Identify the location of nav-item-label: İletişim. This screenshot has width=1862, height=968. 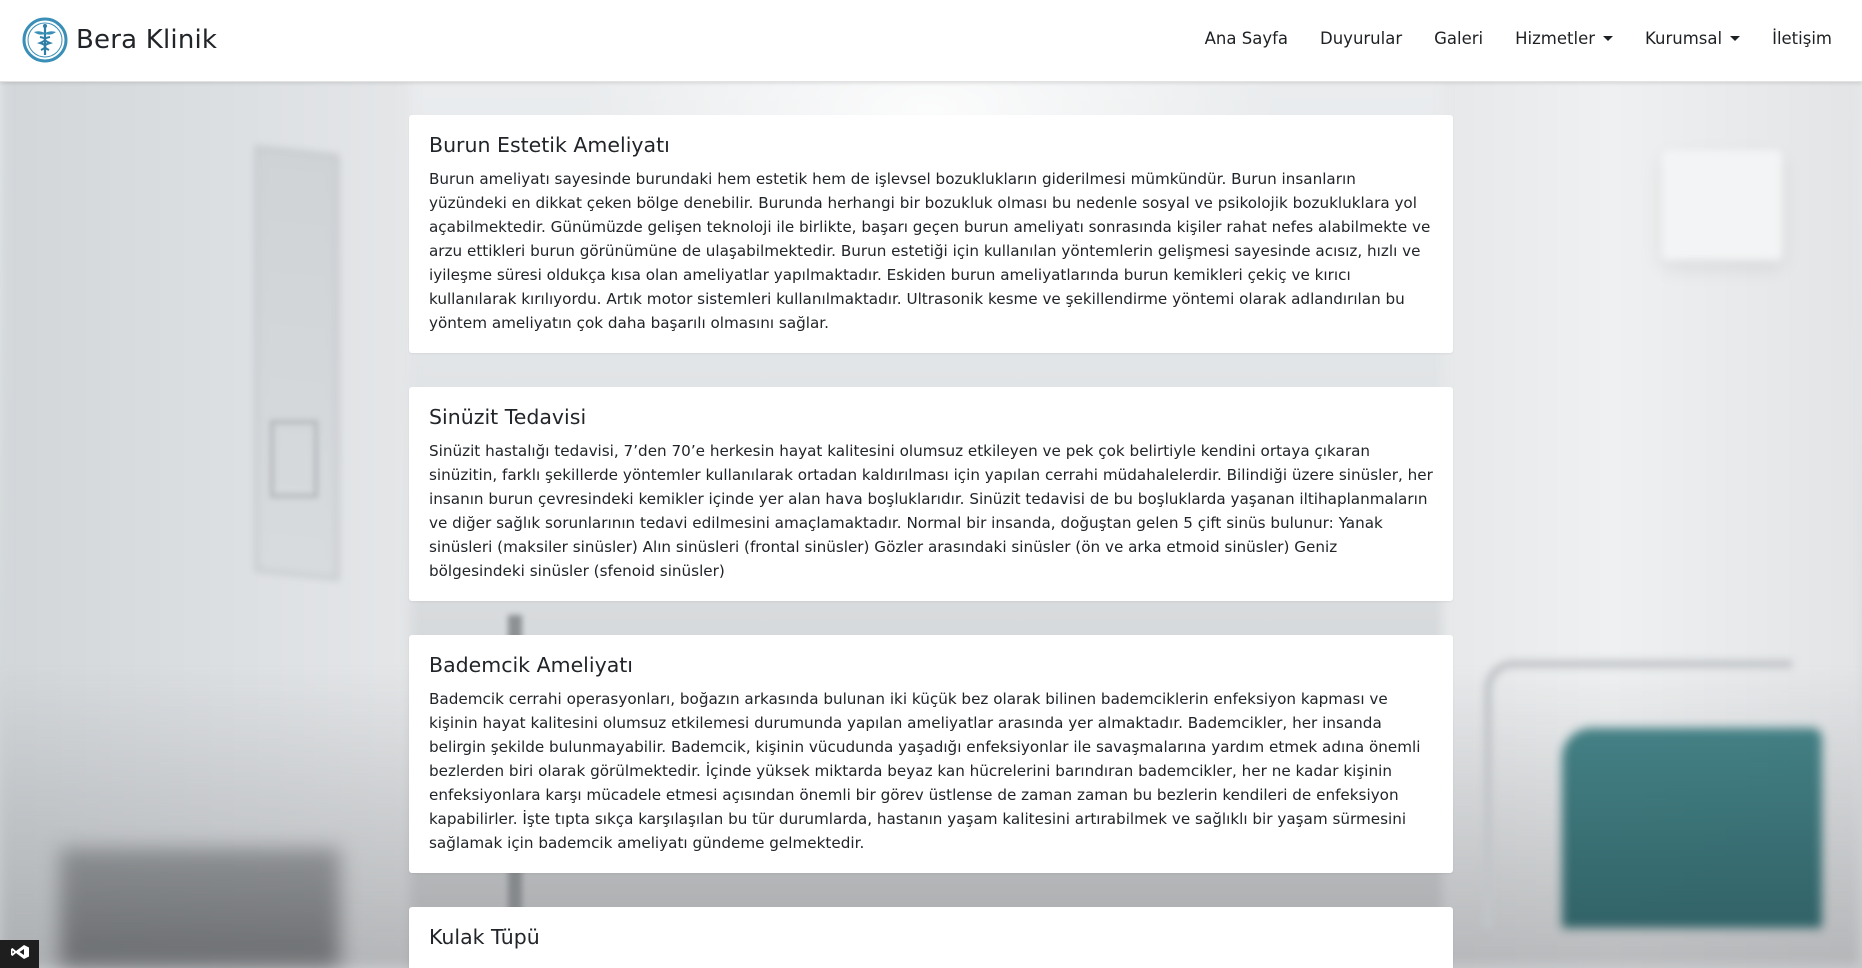
(1802, 38).